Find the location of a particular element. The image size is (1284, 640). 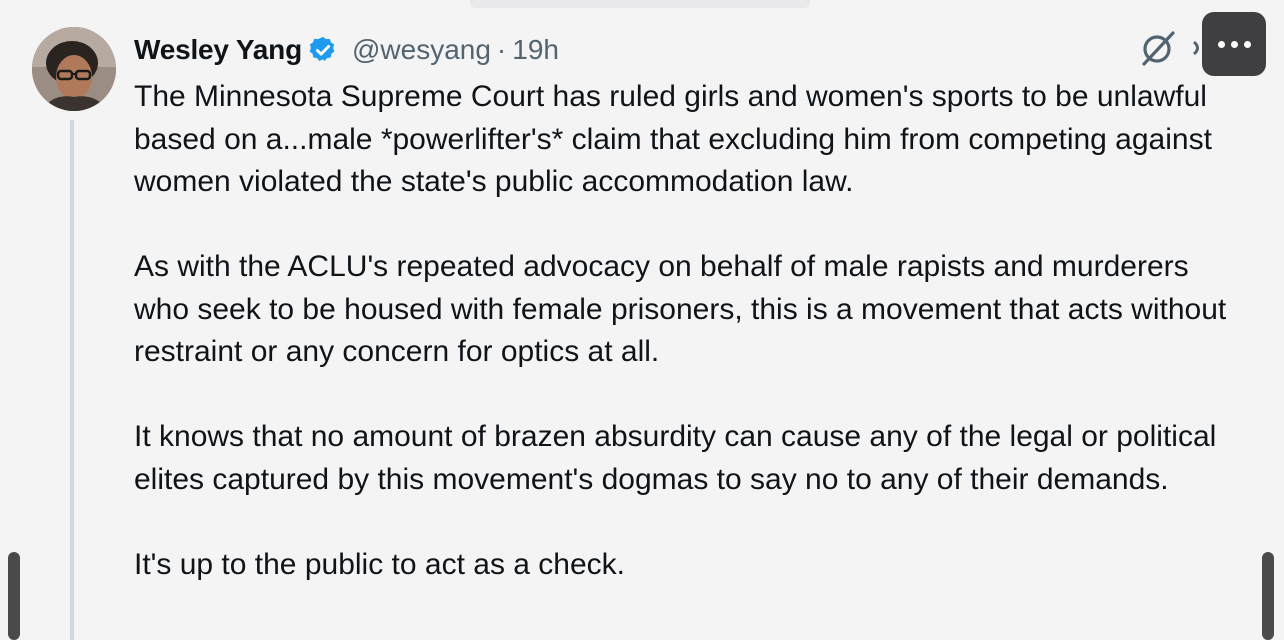

author-handle: @wesyang is located at coordinates (421, 50).